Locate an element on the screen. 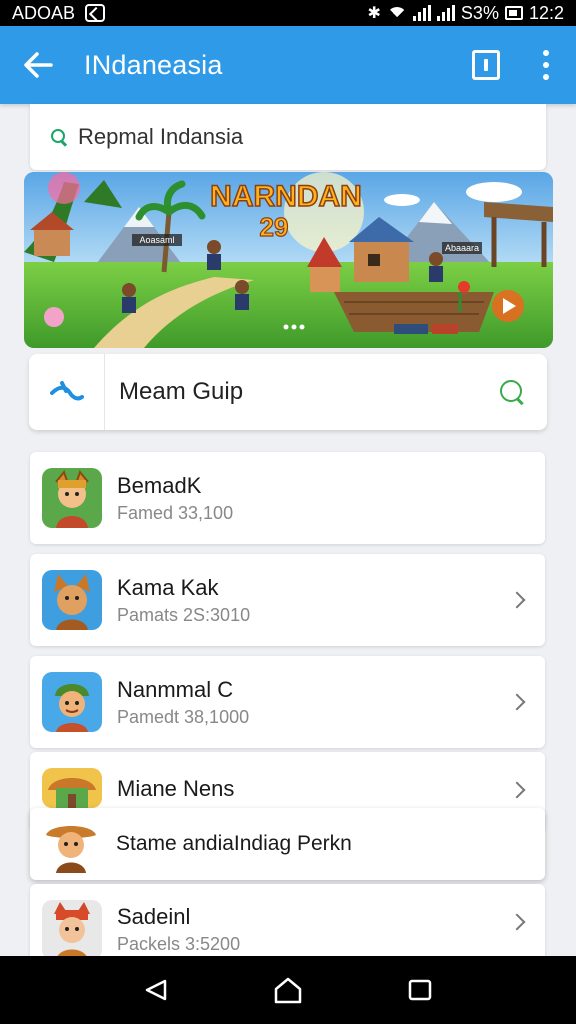  search-bar: Repmal Indansia is located at coordinates (288, 137).